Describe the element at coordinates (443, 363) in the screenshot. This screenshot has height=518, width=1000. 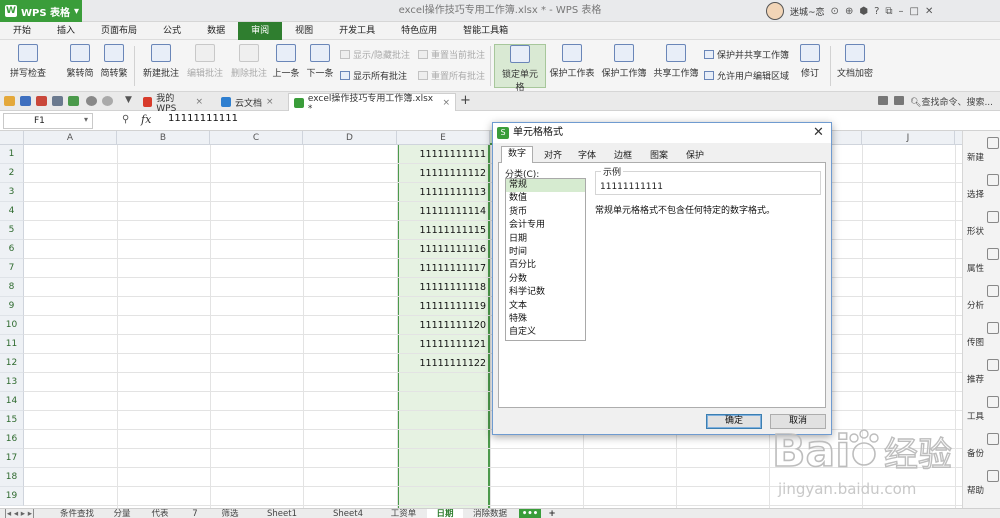
I see `cell-f12: 11111111122` at that location.